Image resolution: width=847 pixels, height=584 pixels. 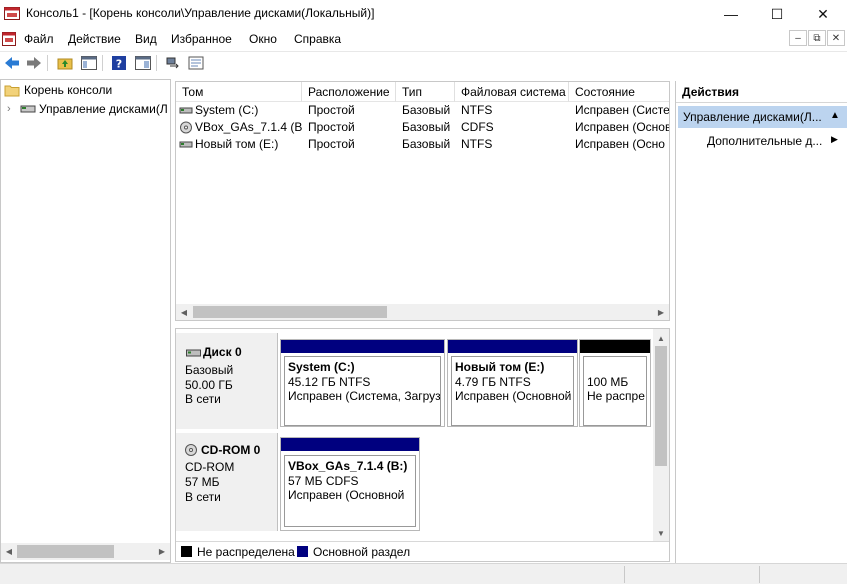 I want to click on properties-icon, so click(x=196, y=63).